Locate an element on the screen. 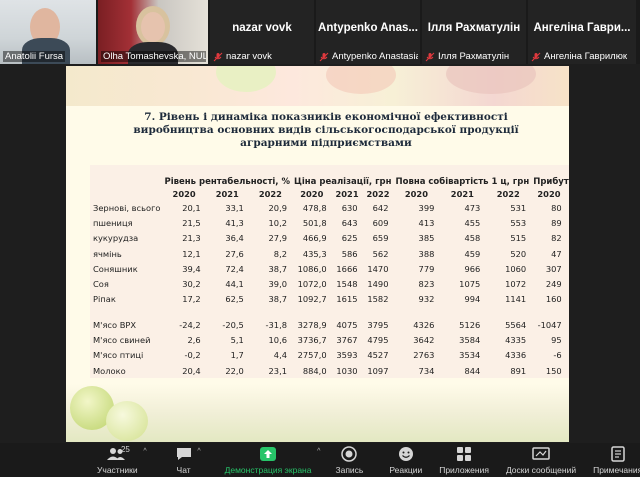 The width and height of the screenshot is (640, 477). header-sale-price: Ціна реалізації, грн is located at coordinates (343, 182).